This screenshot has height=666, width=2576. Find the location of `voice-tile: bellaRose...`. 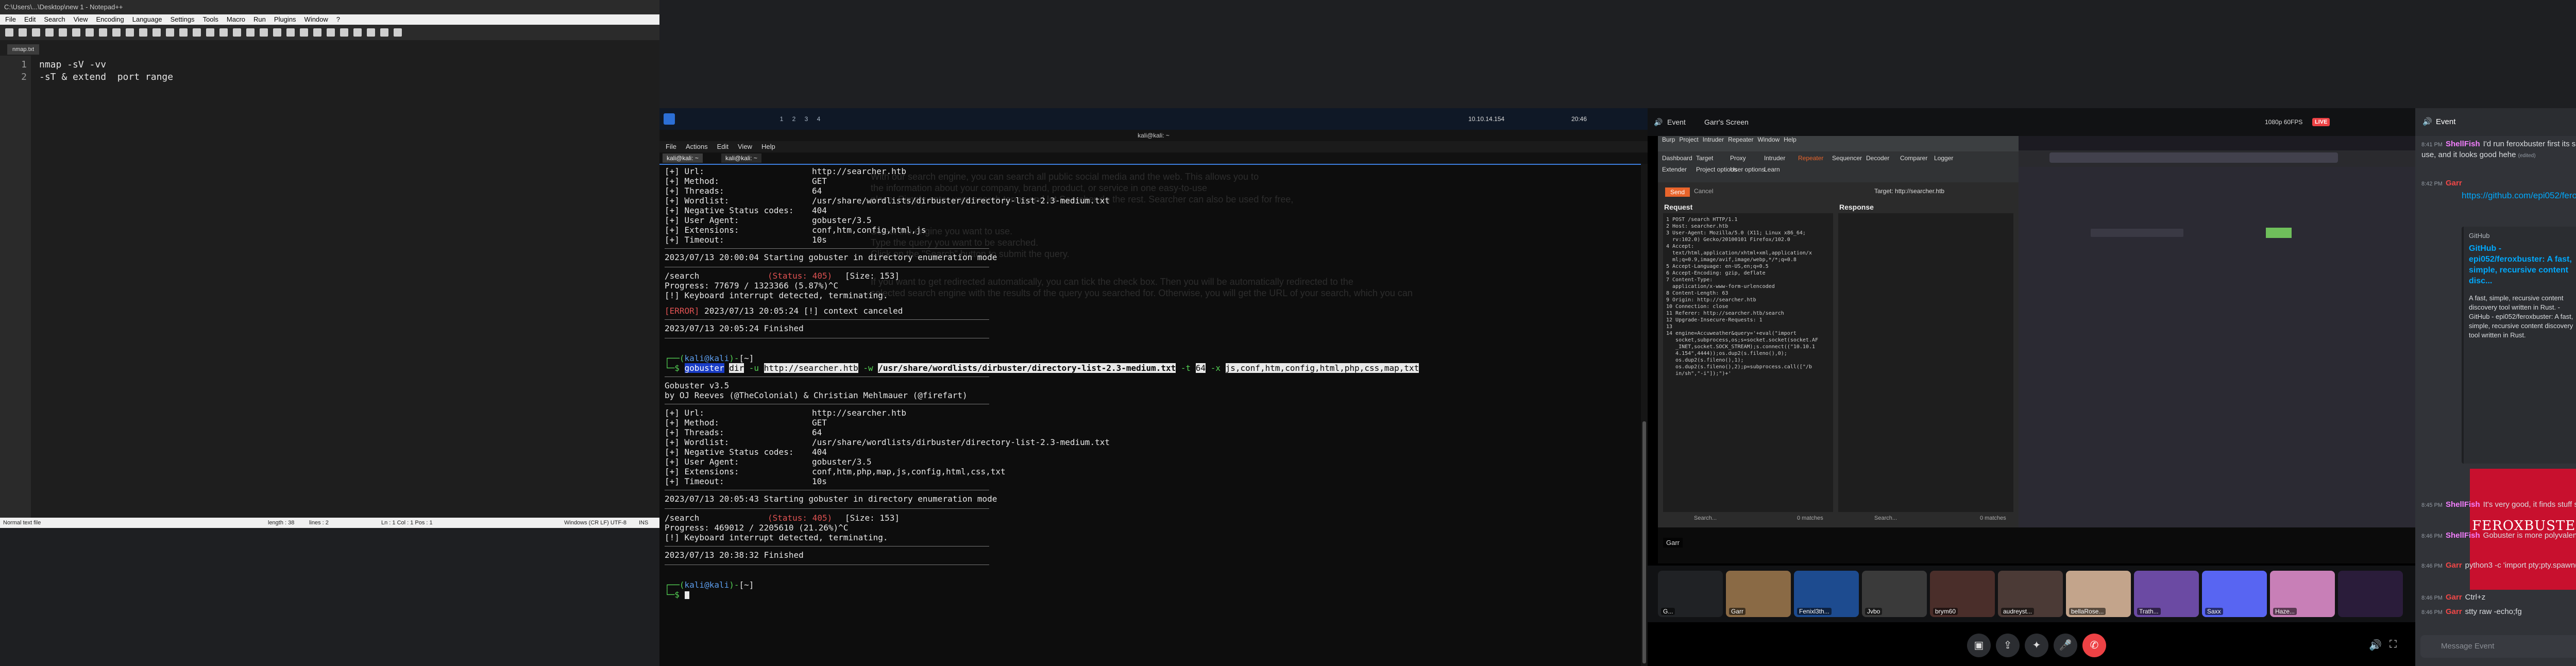

voice-tile: bellaRose... is located at coordinates (2098, 594).